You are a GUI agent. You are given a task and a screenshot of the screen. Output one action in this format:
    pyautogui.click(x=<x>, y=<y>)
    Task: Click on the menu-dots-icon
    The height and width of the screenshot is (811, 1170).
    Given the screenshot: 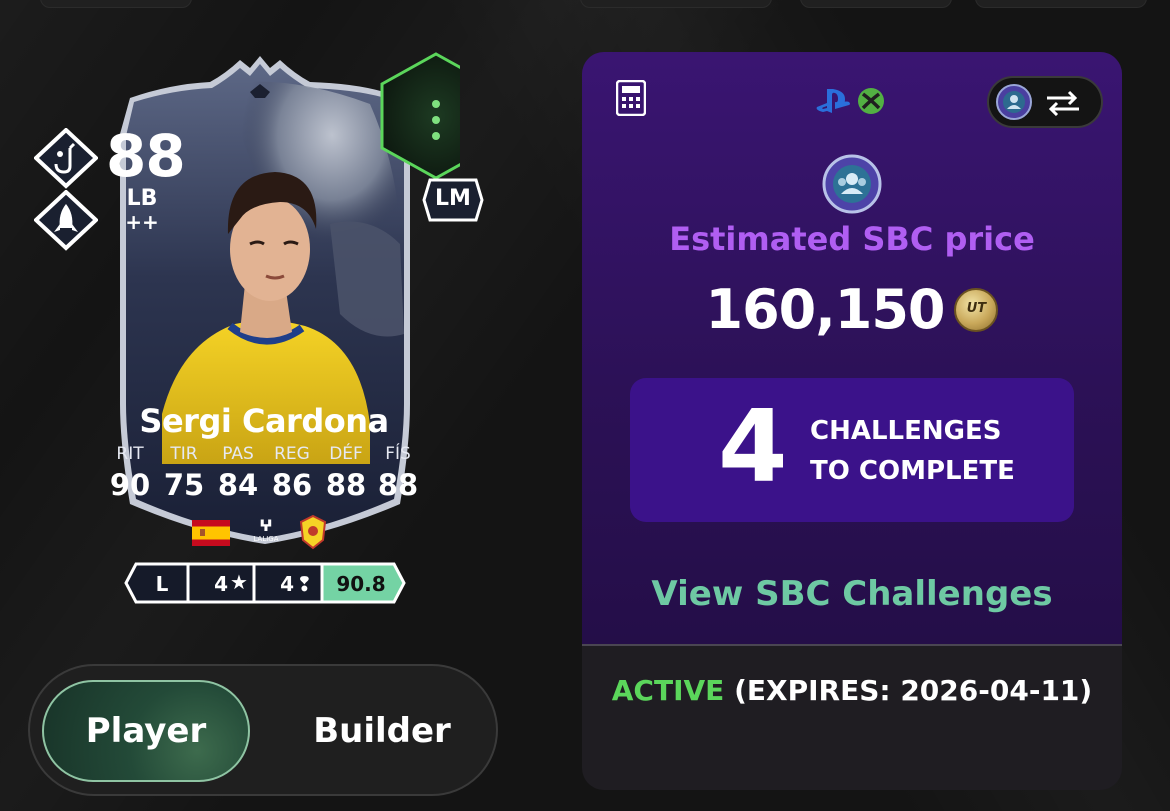 What is the action you would take?
    pyautogui.click(x=436, y=120)
    